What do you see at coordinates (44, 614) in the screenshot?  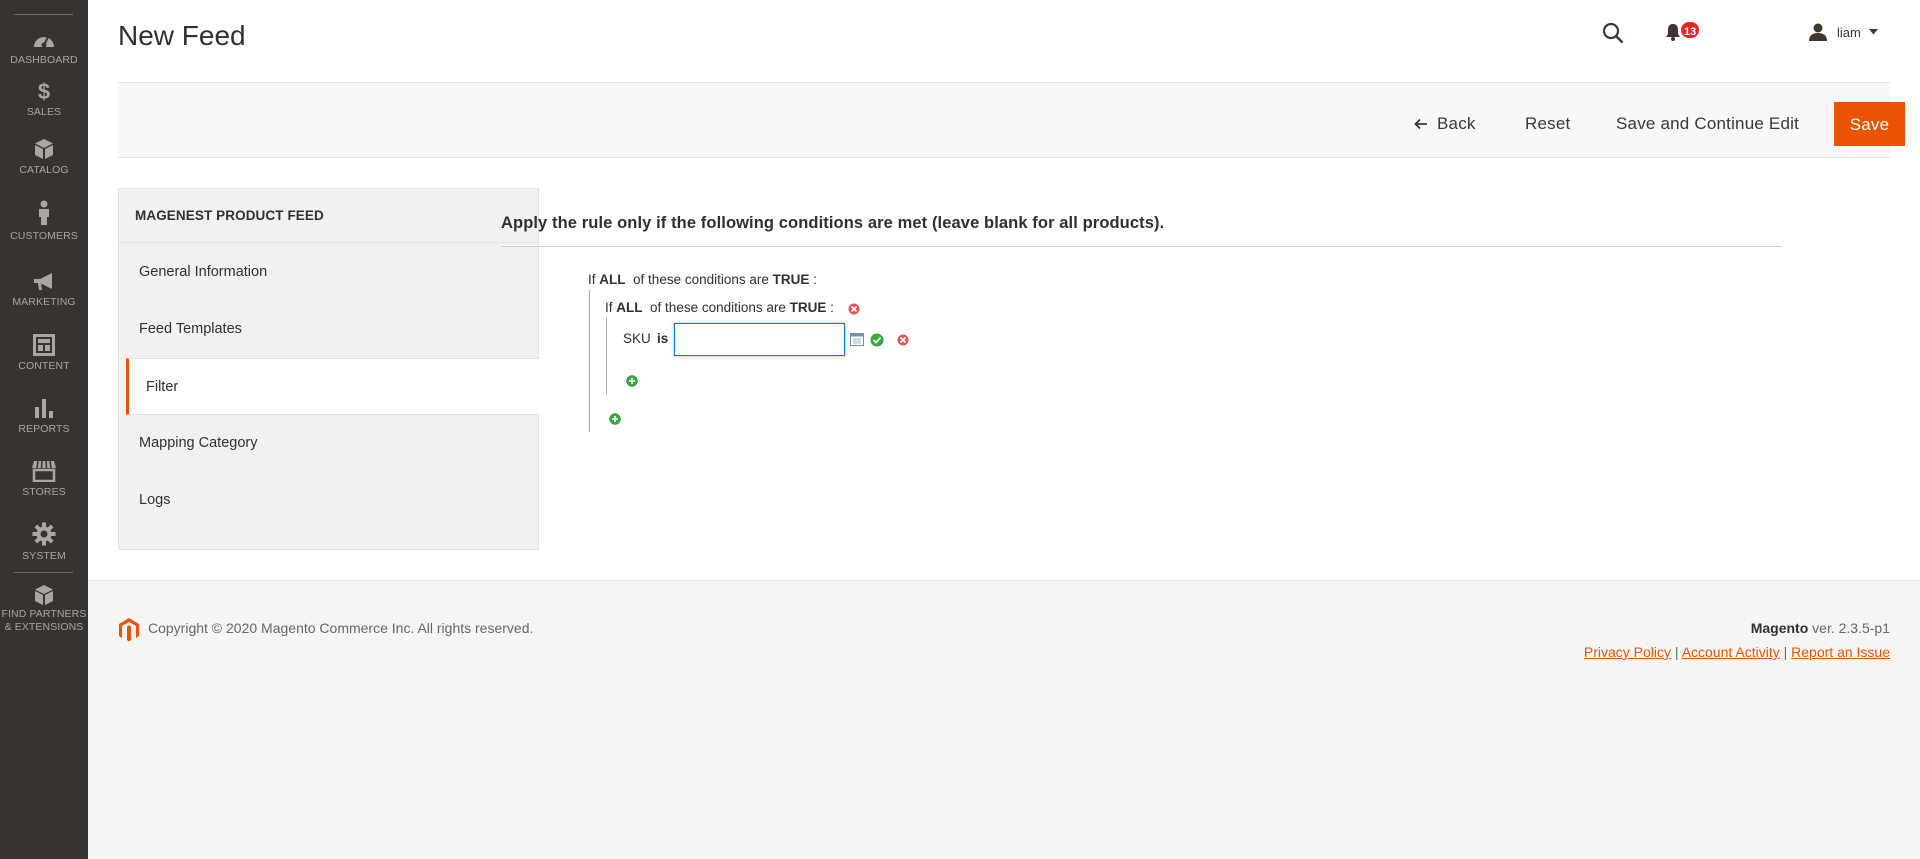 I see `sidebar-partners-line1: FIND PARTNERS` at bounding box center [44, 614].